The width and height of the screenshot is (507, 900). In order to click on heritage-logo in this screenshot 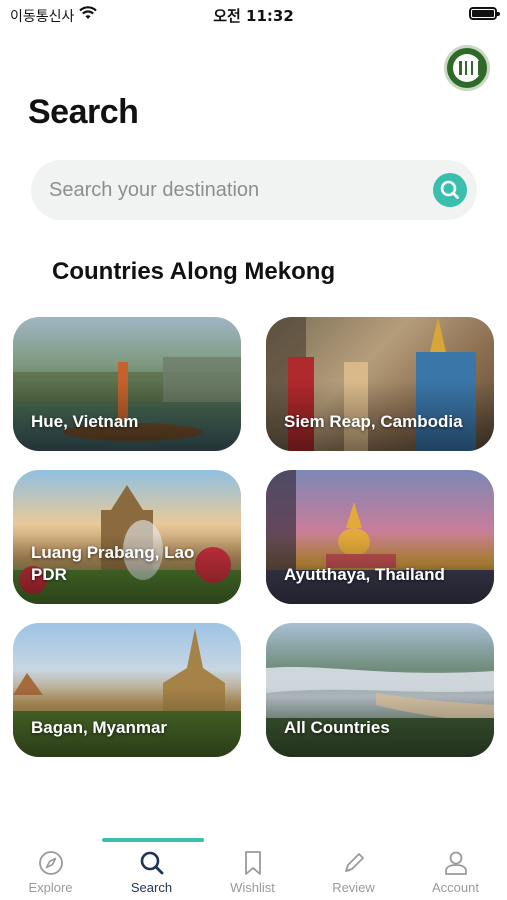, I will do `click(467, 68)`.